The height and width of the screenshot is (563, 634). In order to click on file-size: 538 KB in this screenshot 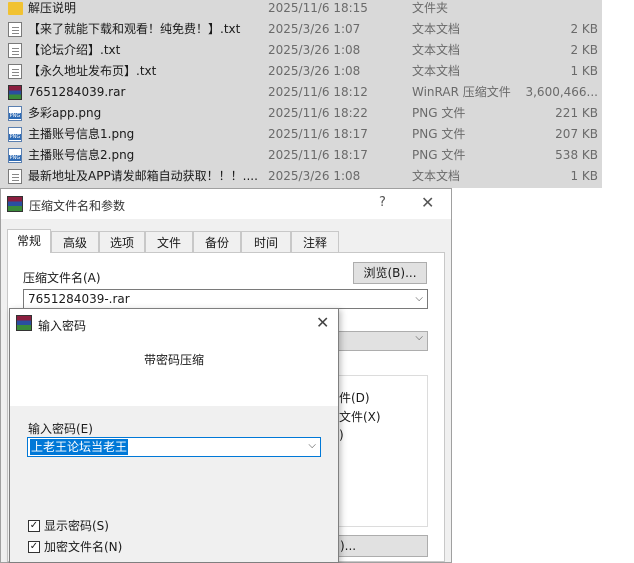, I will do `click(576, 155)`.